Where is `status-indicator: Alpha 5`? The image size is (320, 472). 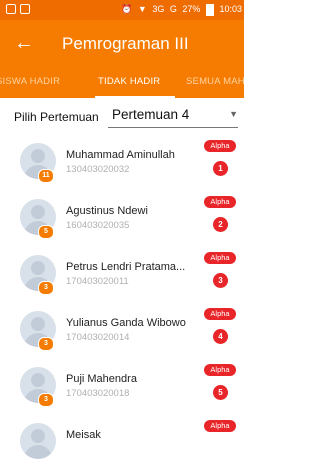 status-indicator: Alpha 5 is located at coordinates (222, 384).